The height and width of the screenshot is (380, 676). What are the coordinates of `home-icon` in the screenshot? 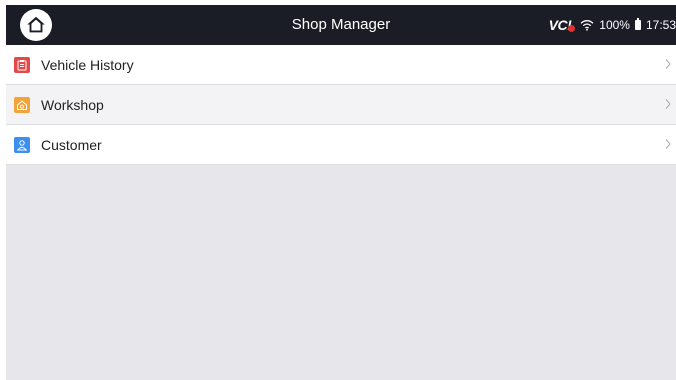 It's located at (36, 24).